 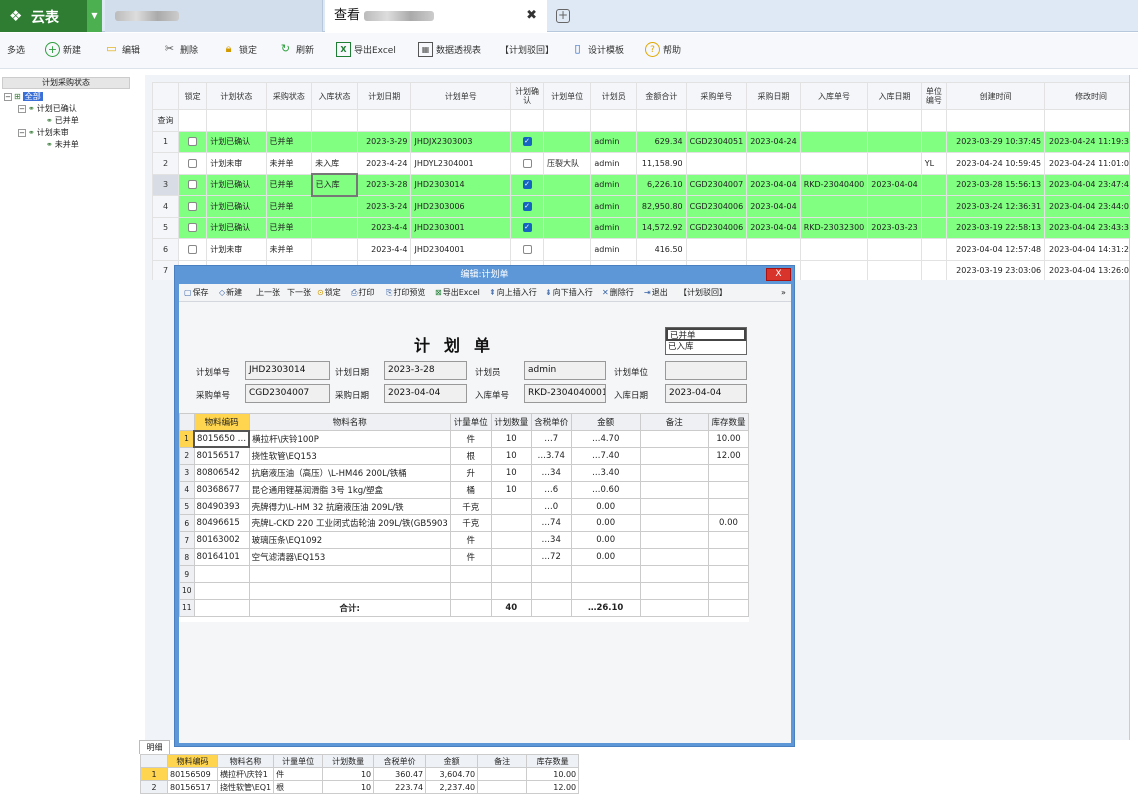 I want to click on confirm-checkbox-cell, so click(x=527, y=163).